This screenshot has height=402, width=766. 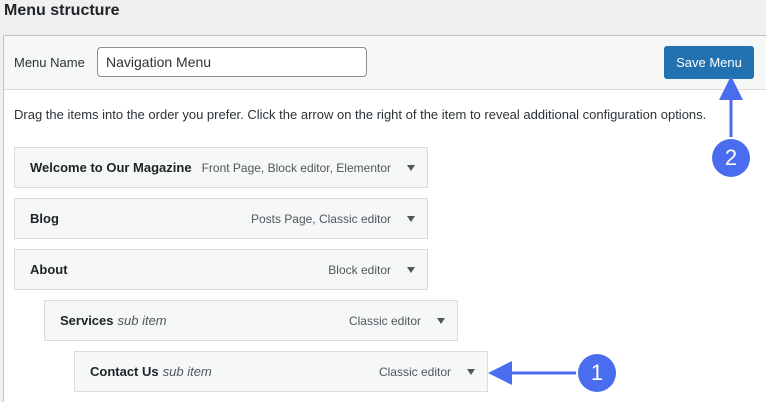 What do you see at coordinates (49, 269) in the screenshot?
I see `menu-item-title: About` at bounding box center [49, 269].